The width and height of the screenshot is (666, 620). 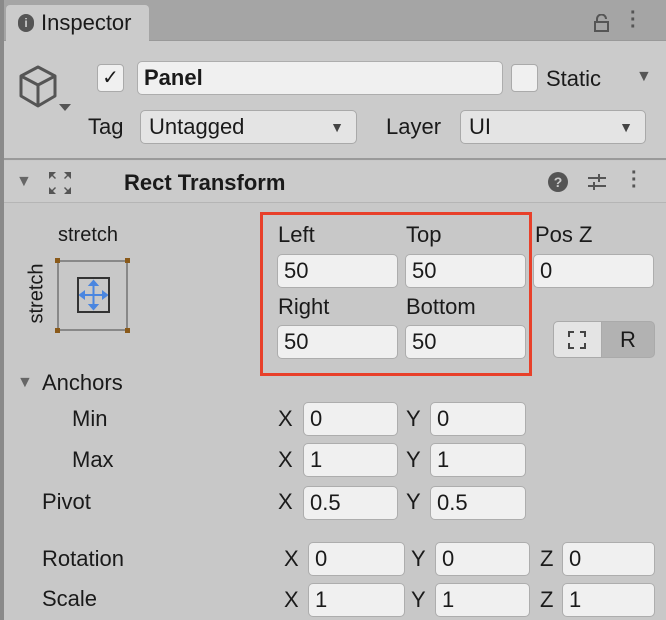 I want to click on kebab-menu-icon: · · ·, so click(x=633, y=20).